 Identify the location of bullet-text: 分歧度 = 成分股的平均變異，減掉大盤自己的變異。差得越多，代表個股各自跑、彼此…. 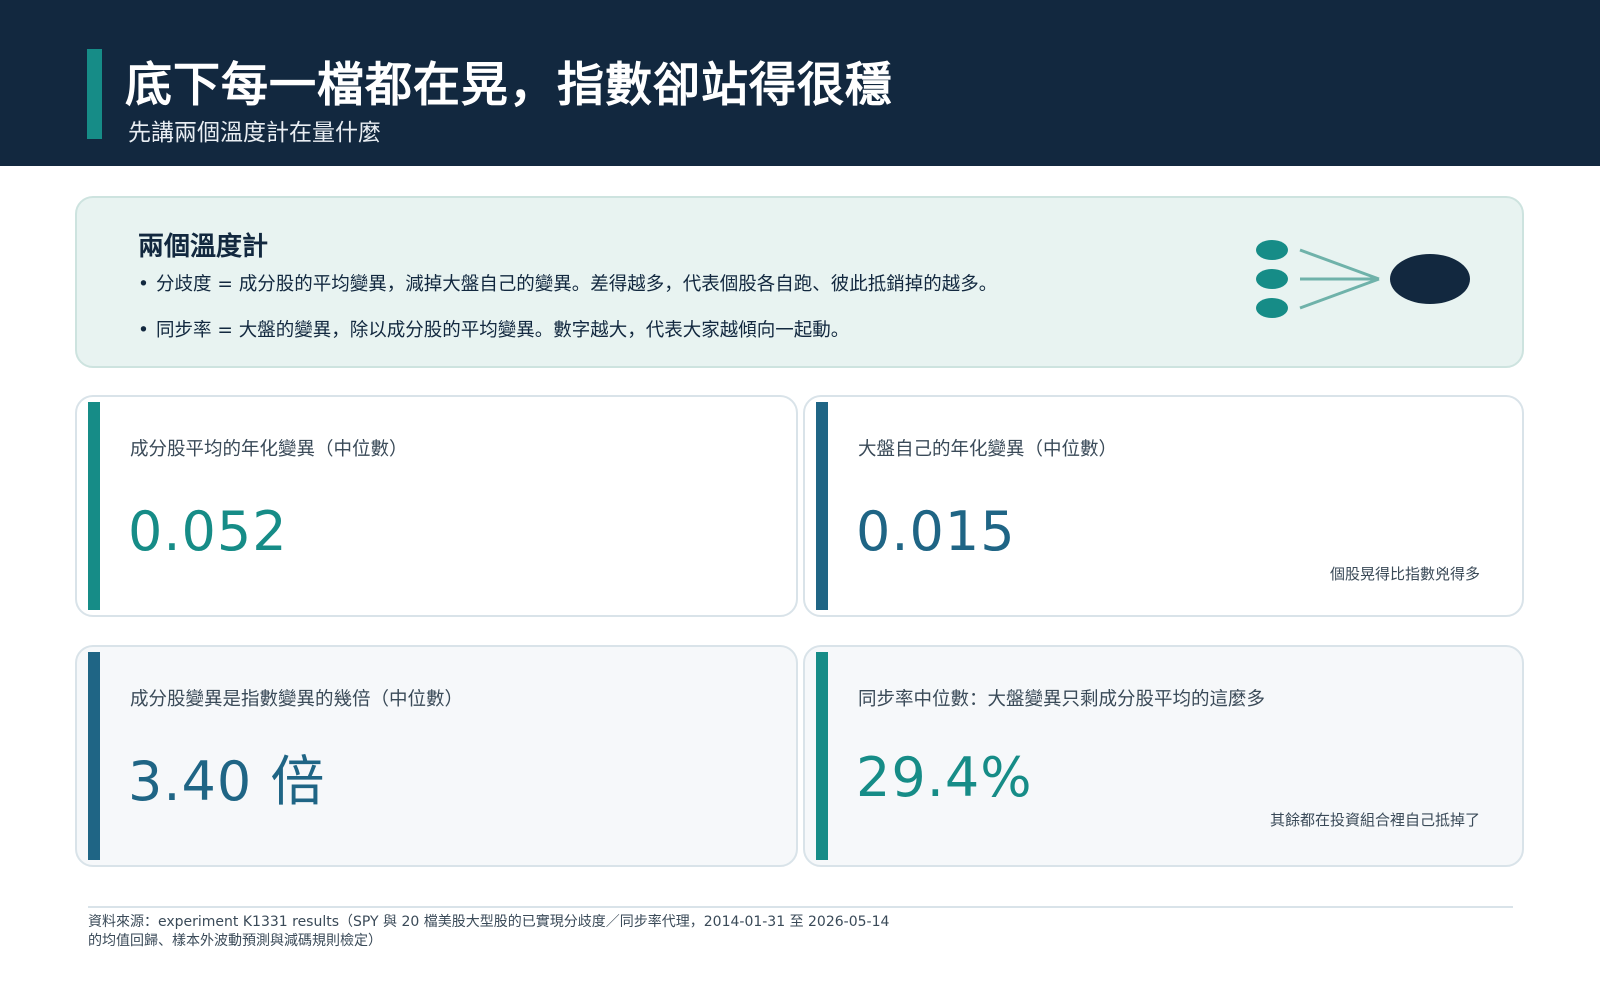
(577, 284).